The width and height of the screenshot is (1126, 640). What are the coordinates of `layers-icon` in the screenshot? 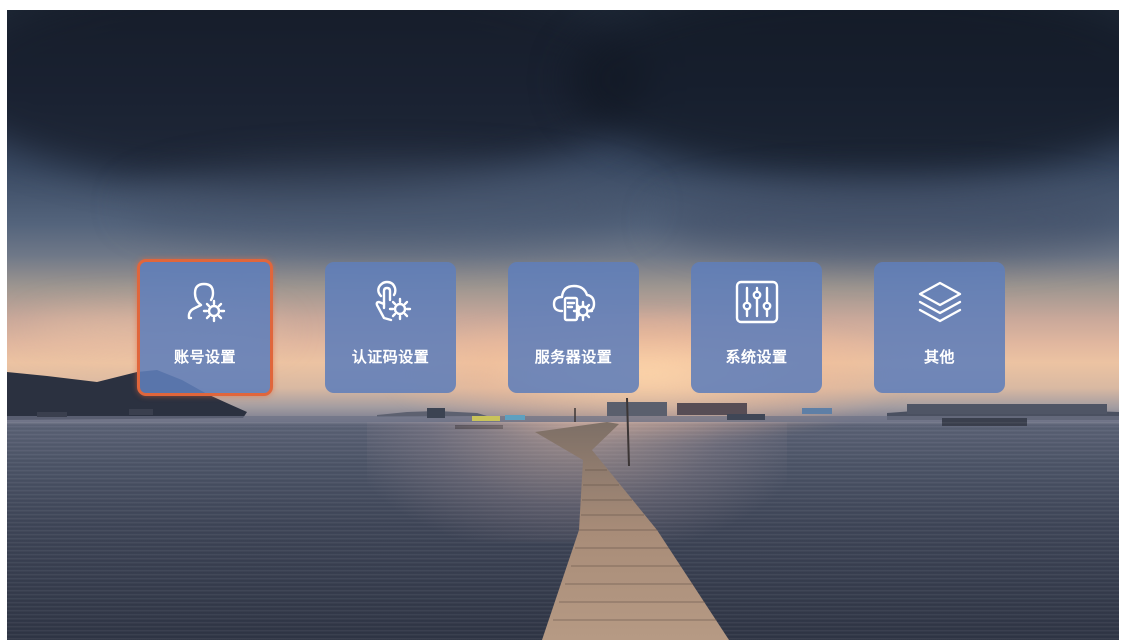 It's located at (939, 302).